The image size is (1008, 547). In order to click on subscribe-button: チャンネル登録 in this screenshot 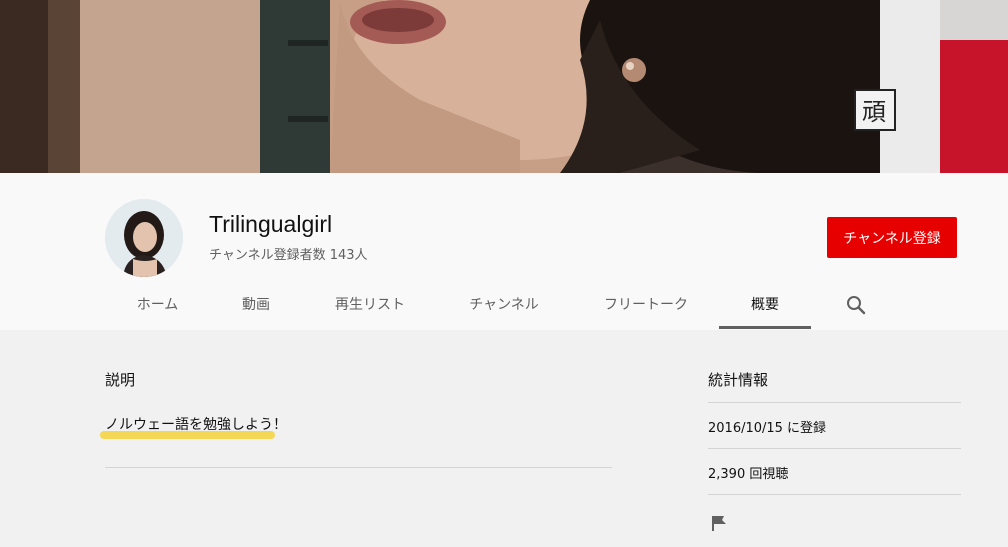, I will do `click(892, 237)`.